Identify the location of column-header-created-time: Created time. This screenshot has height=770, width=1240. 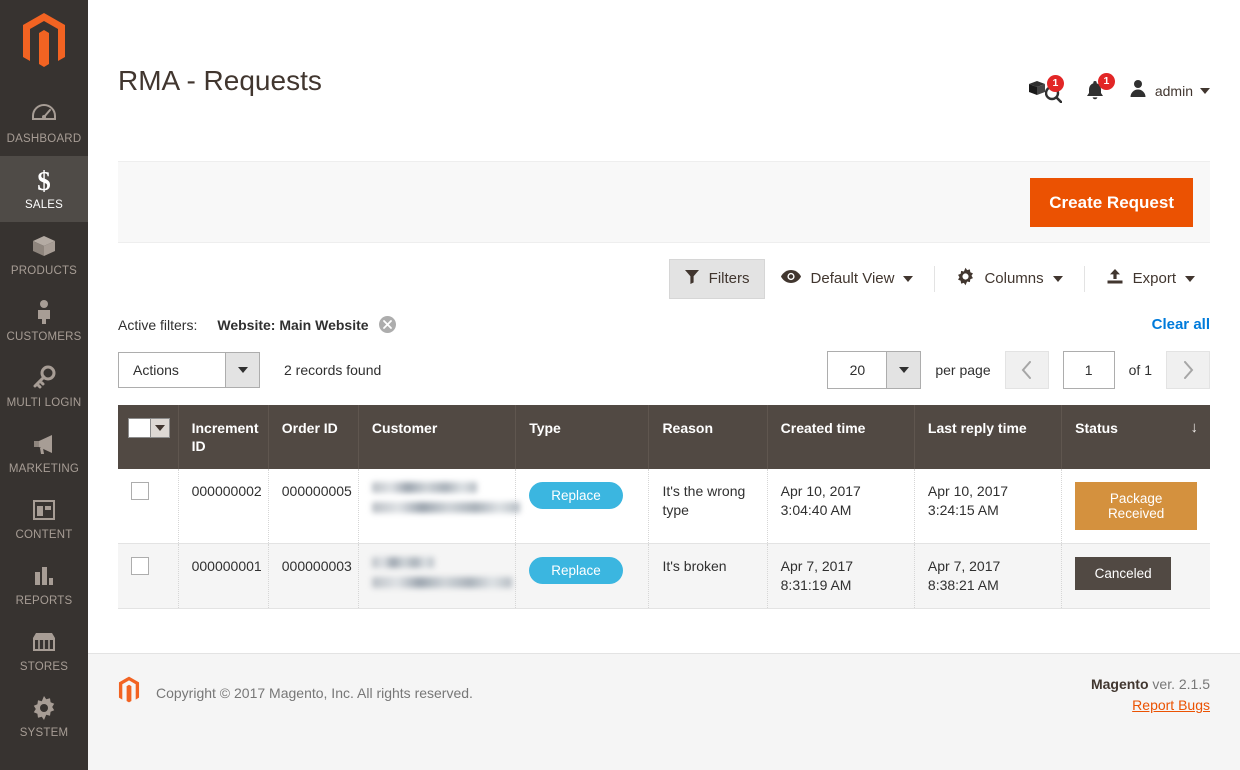
(841, 437).